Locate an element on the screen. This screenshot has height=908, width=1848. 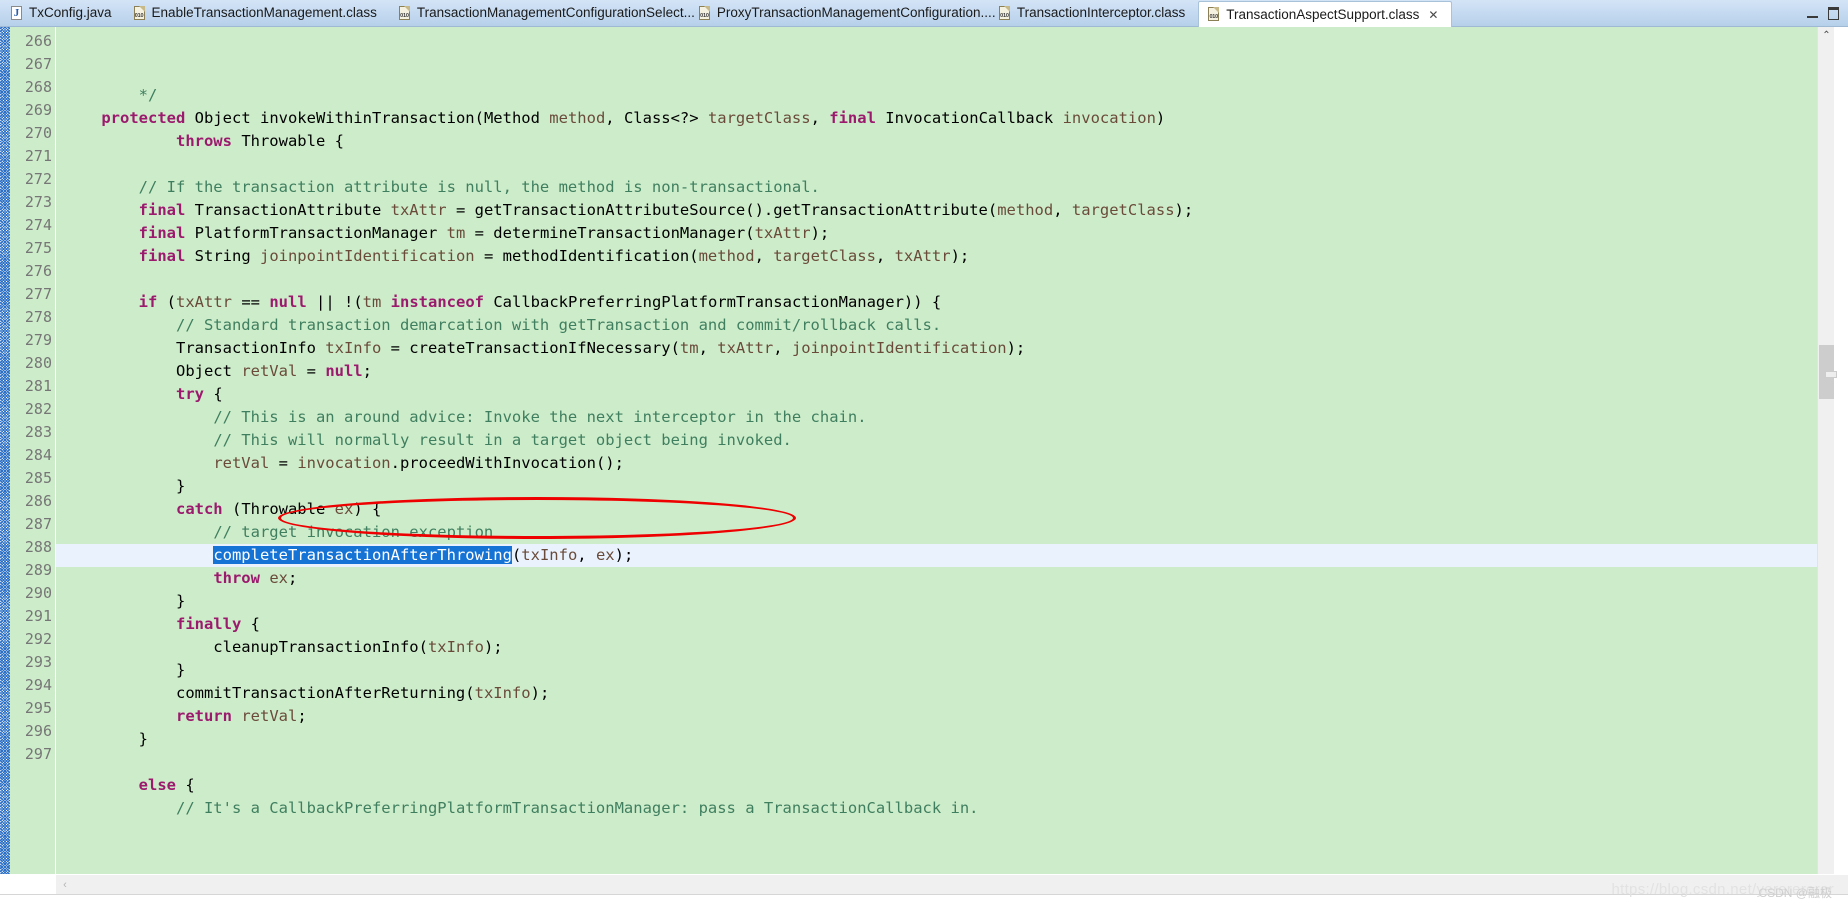
close-icon: ✕ is located at coordinates (1433, 15).